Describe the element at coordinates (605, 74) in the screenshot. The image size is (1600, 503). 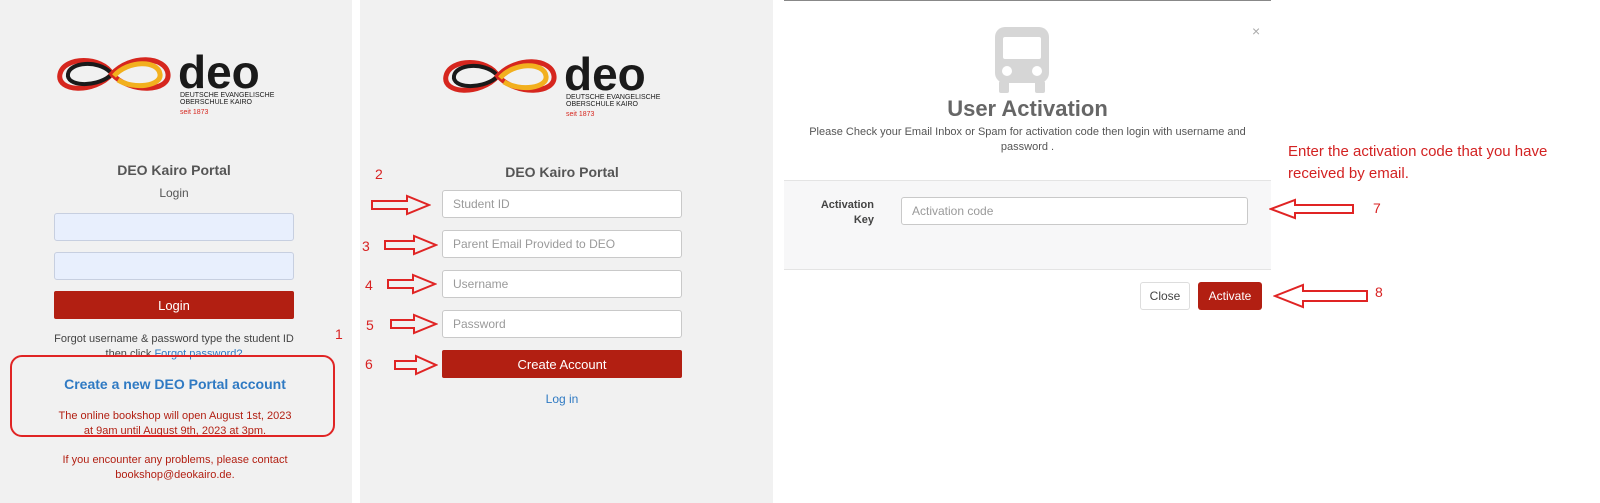
I see `logo-wordmark-2: deo` at that location.